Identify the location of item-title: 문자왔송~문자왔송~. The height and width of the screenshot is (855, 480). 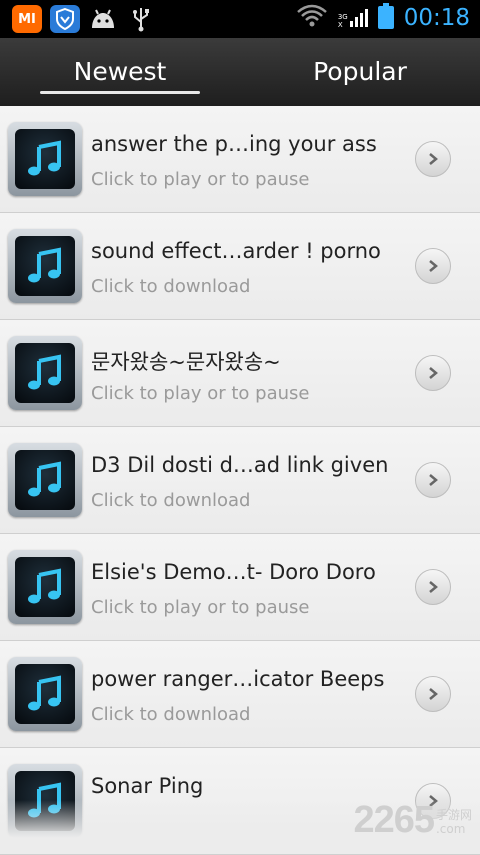
(186, 362).